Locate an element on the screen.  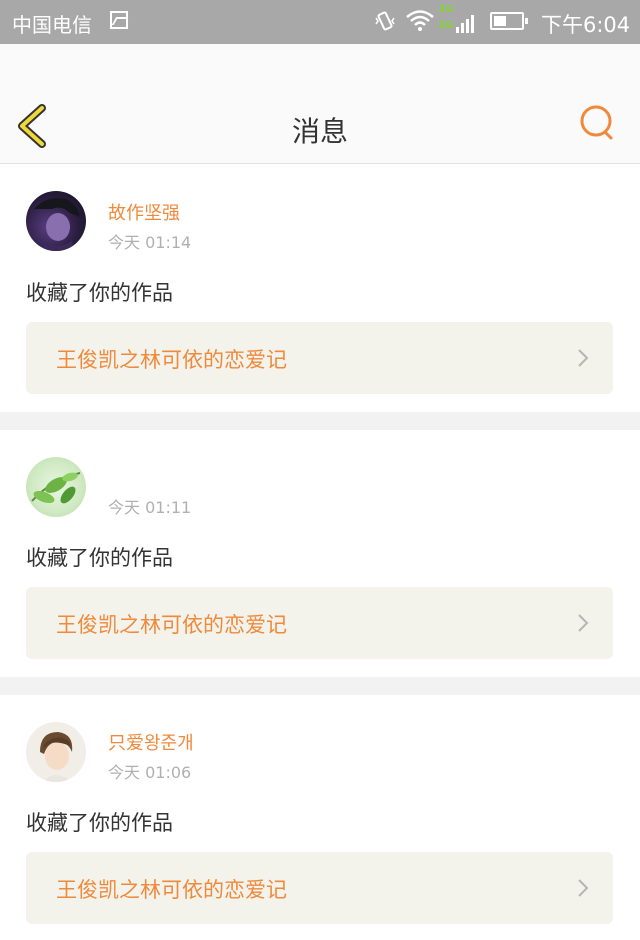
message-time: 今天 01:11 is located at coordinates (150, 507).